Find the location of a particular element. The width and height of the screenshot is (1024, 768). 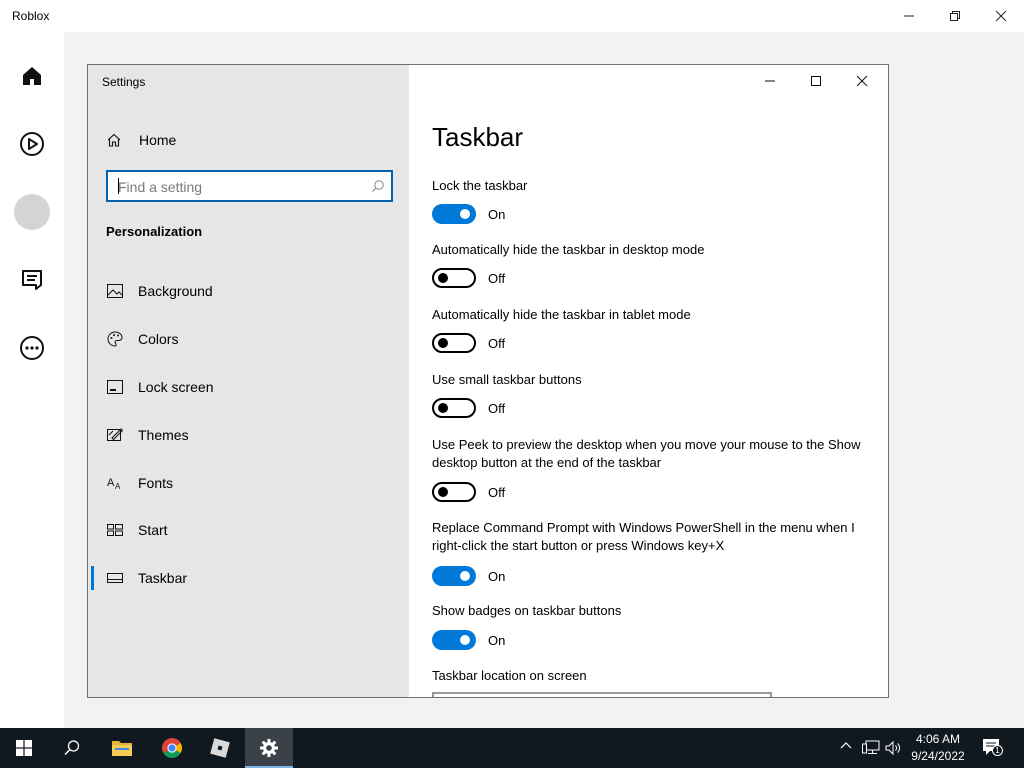

nav-item-themes: Themes is located at coordinates (248, 435).